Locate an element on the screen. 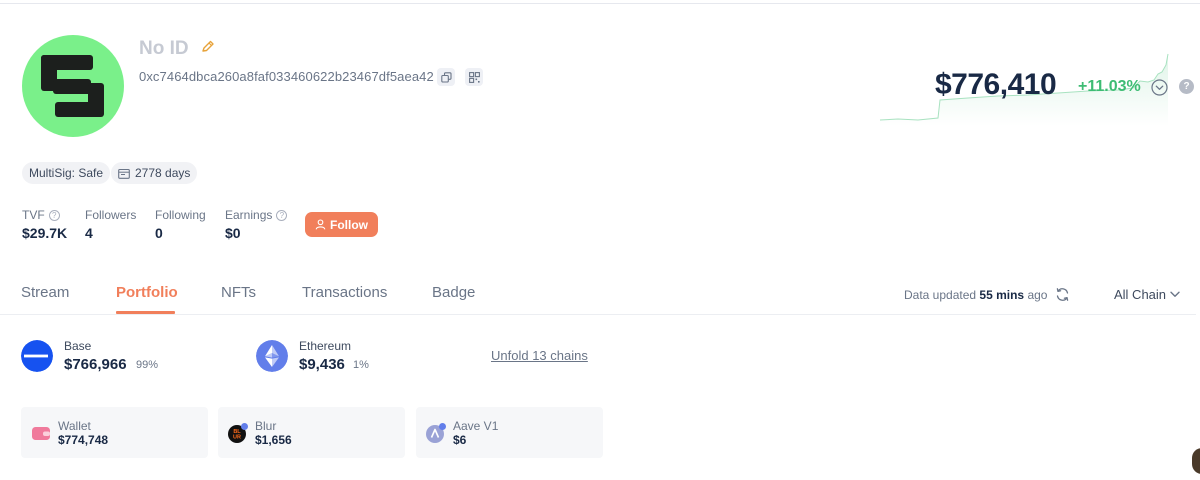 Image resolution: width=1200 pixels, height=480 pixels. followers-label: Followers is located at coordinates (110, 215).